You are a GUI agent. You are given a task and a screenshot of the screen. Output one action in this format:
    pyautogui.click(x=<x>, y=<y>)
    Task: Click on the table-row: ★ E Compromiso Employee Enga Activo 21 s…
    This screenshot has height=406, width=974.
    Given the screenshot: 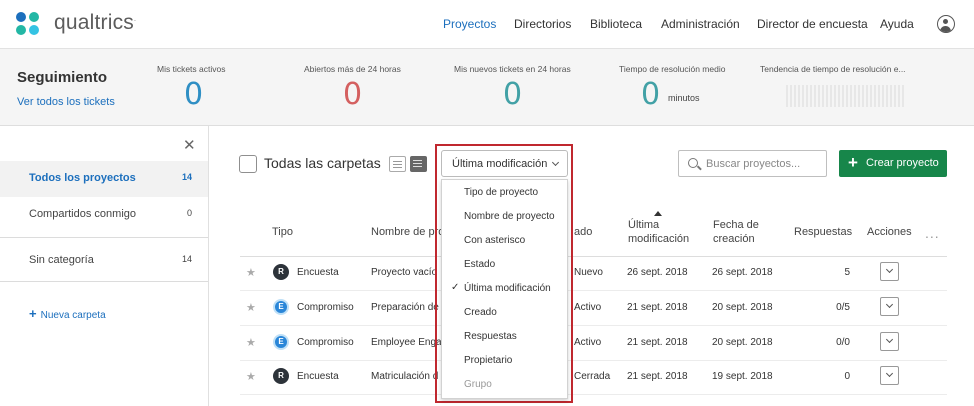 What is the action you would take?
    pyautogui.click(x=593, y=344)
    